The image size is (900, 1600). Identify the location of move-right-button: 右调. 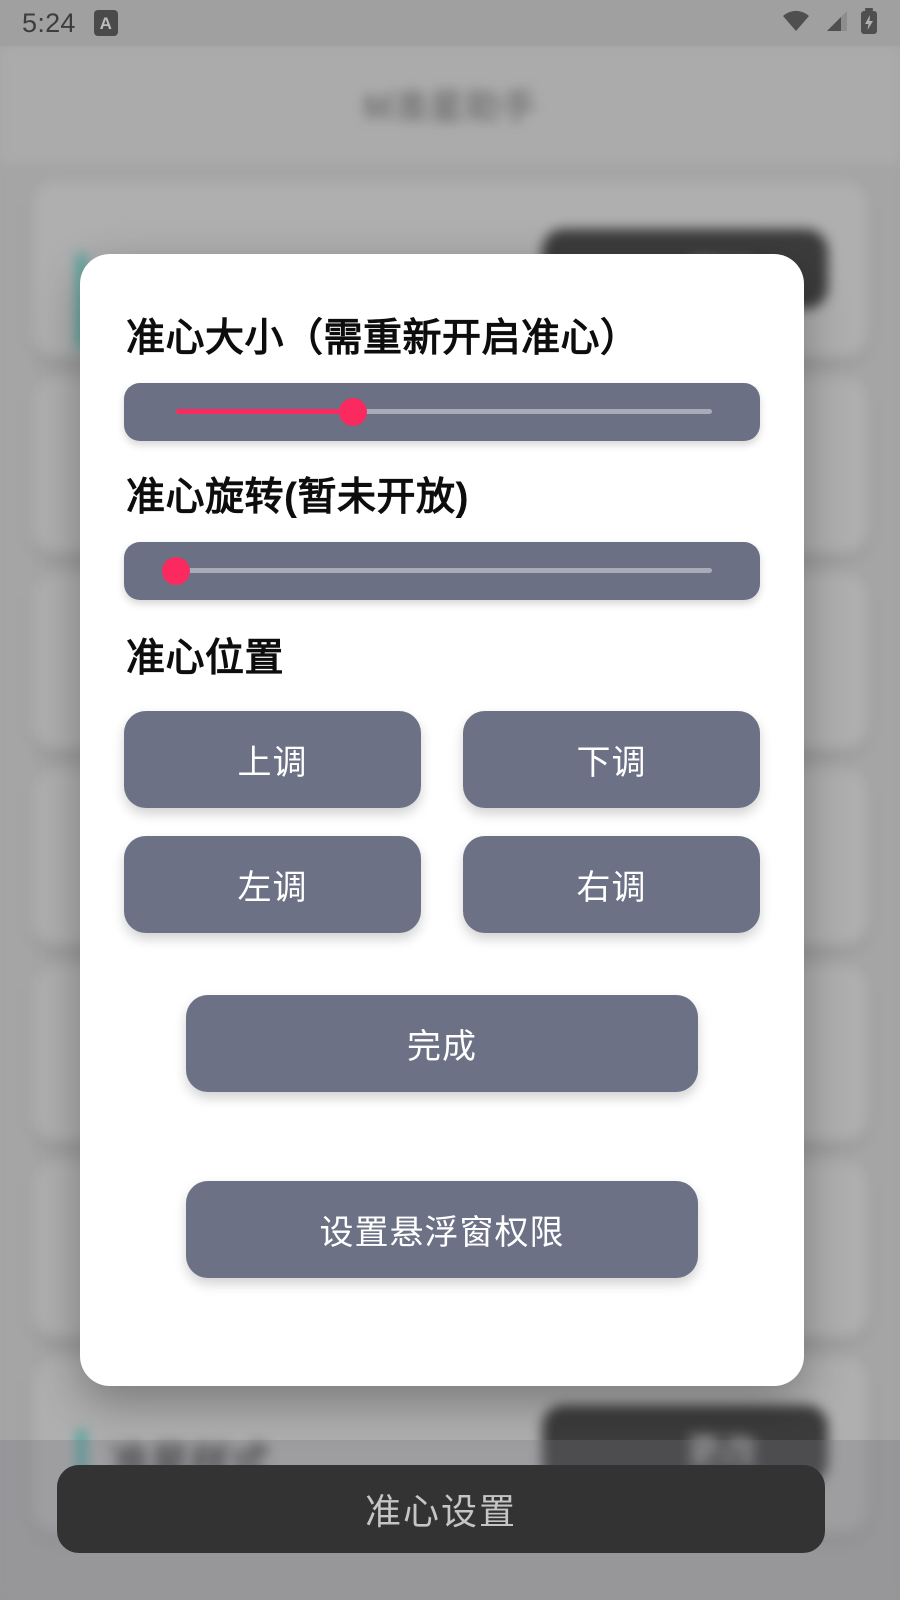
(611, 884).